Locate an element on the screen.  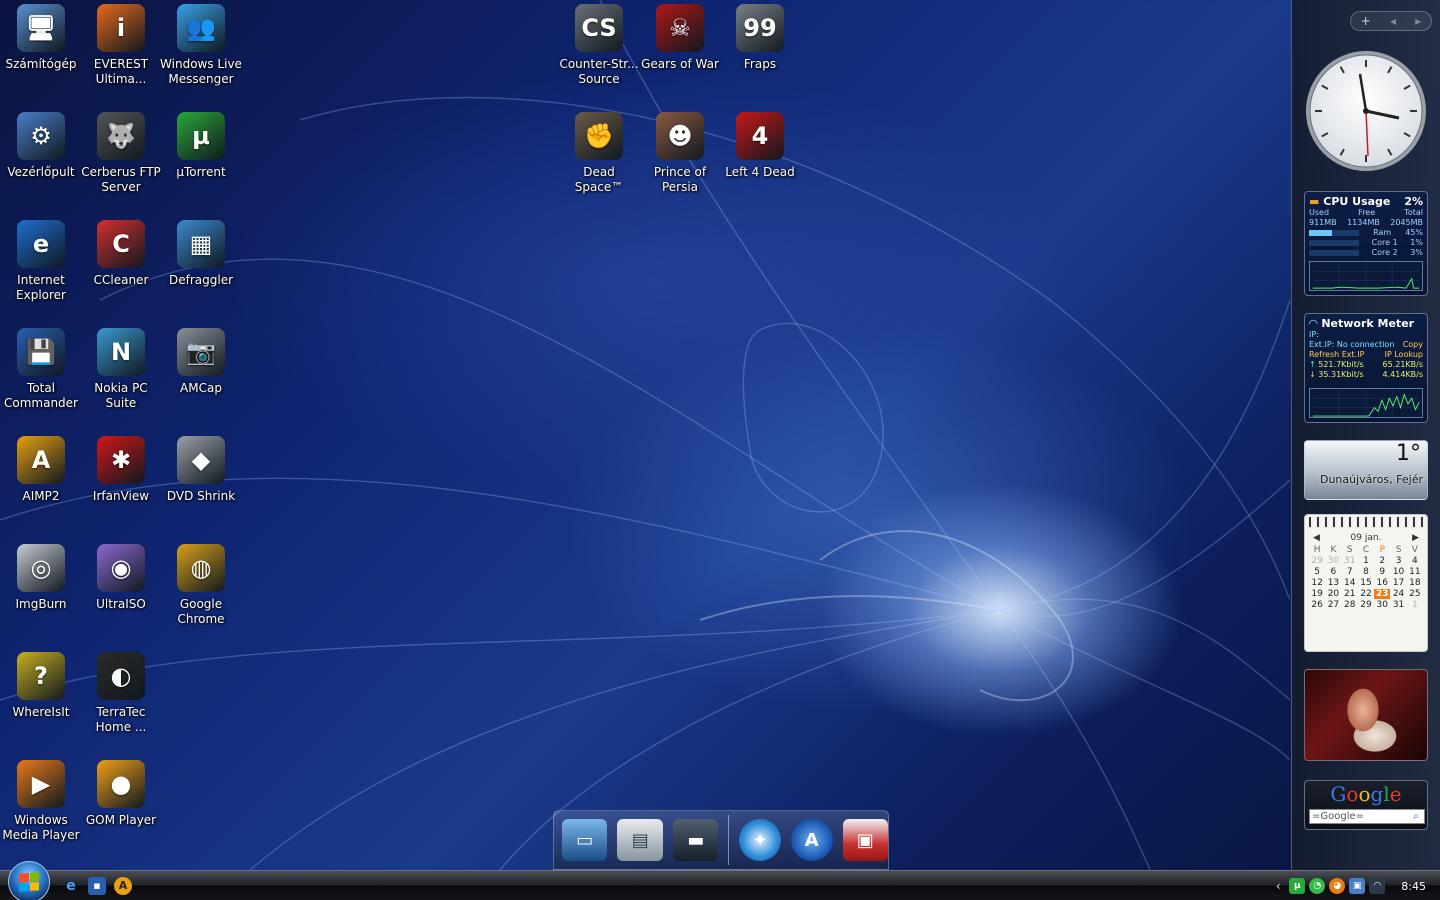
core1-row: Core 1 1% is located at coordinates (1366, 243).